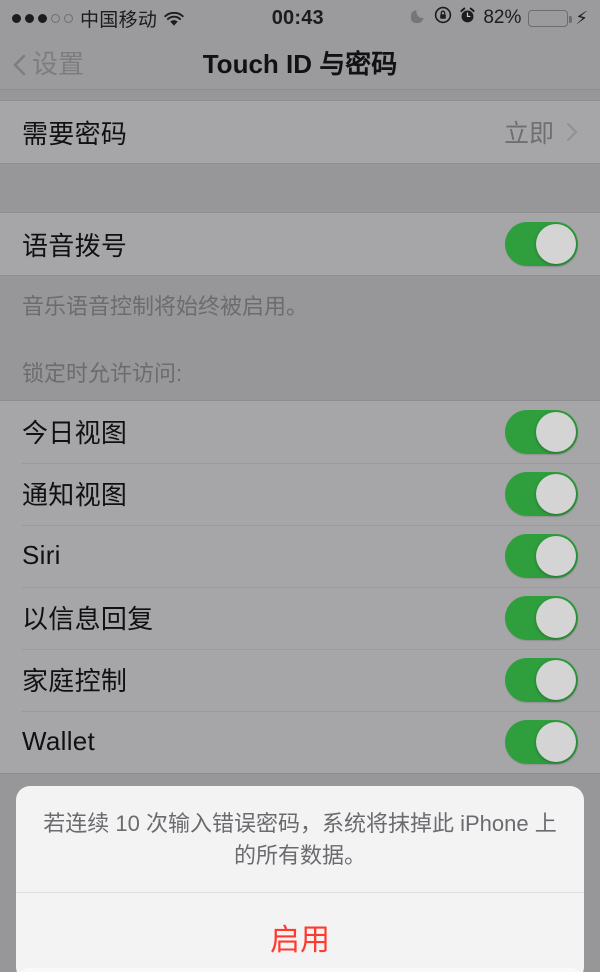 Image resolution: width=600 pixels, height=972 pixels. I want to click on toggle-today-view, so click(541, 431).